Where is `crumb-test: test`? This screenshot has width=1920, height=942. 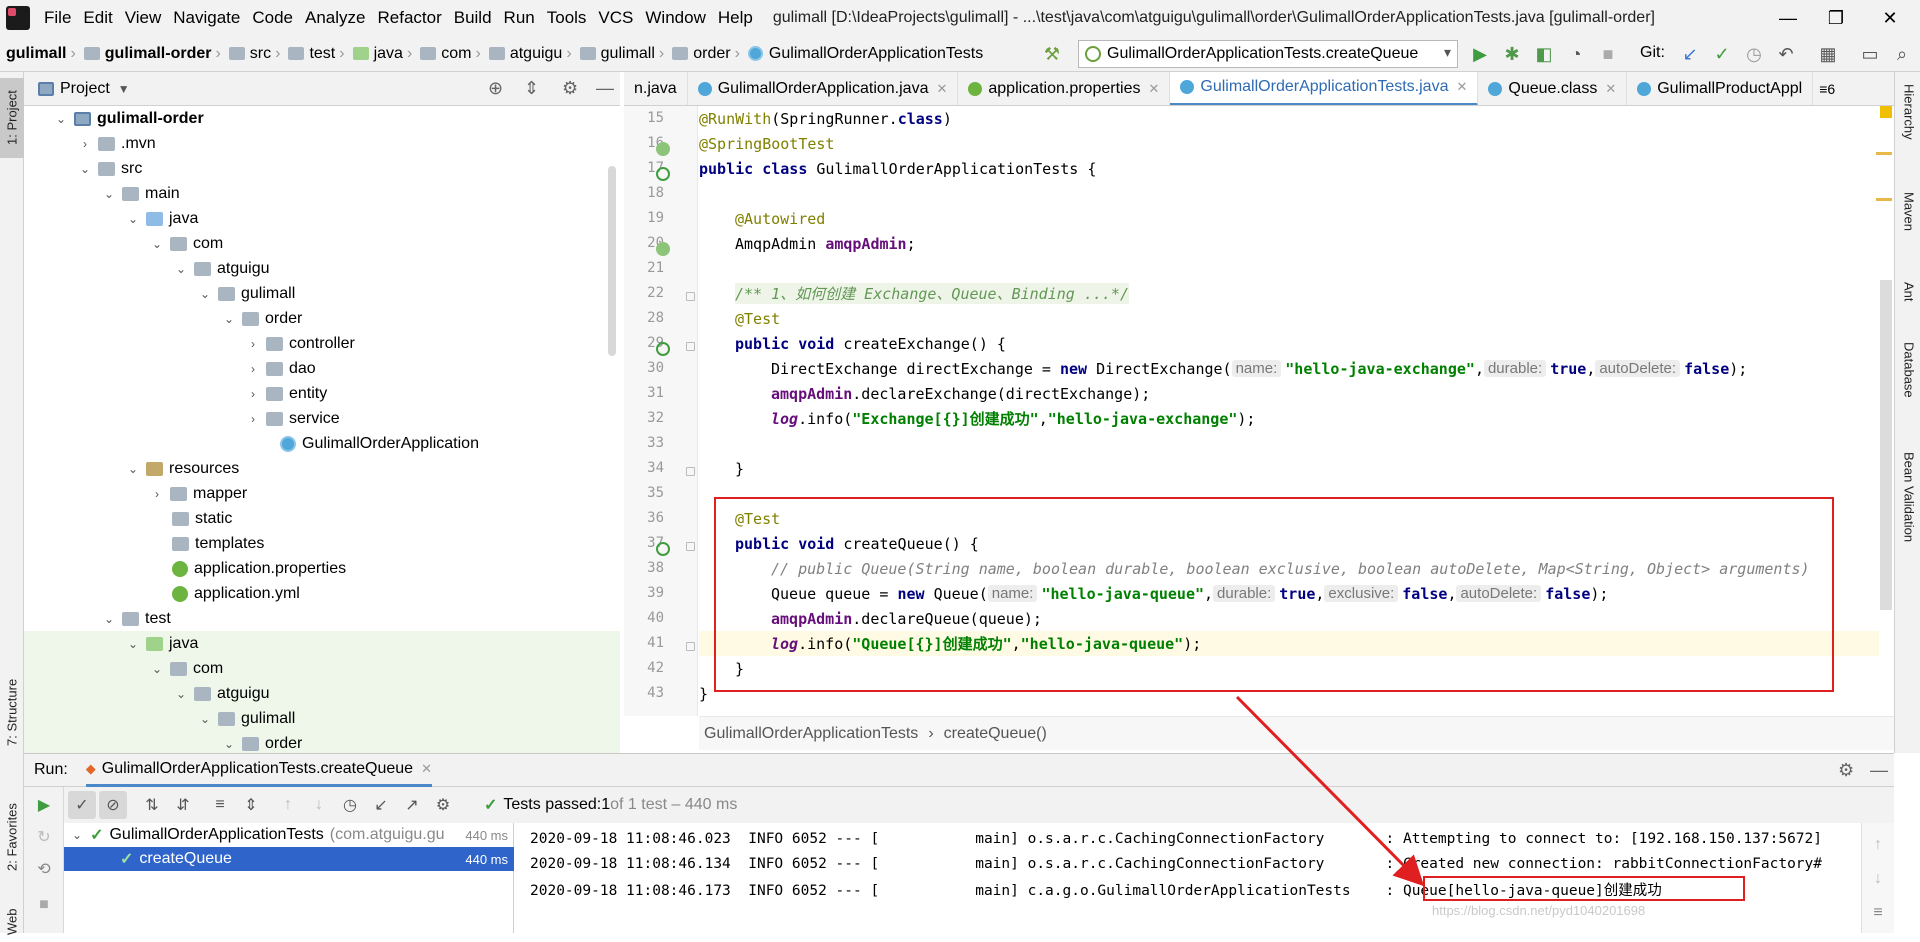
crumb-test: test is located at coordinates (322, 54).